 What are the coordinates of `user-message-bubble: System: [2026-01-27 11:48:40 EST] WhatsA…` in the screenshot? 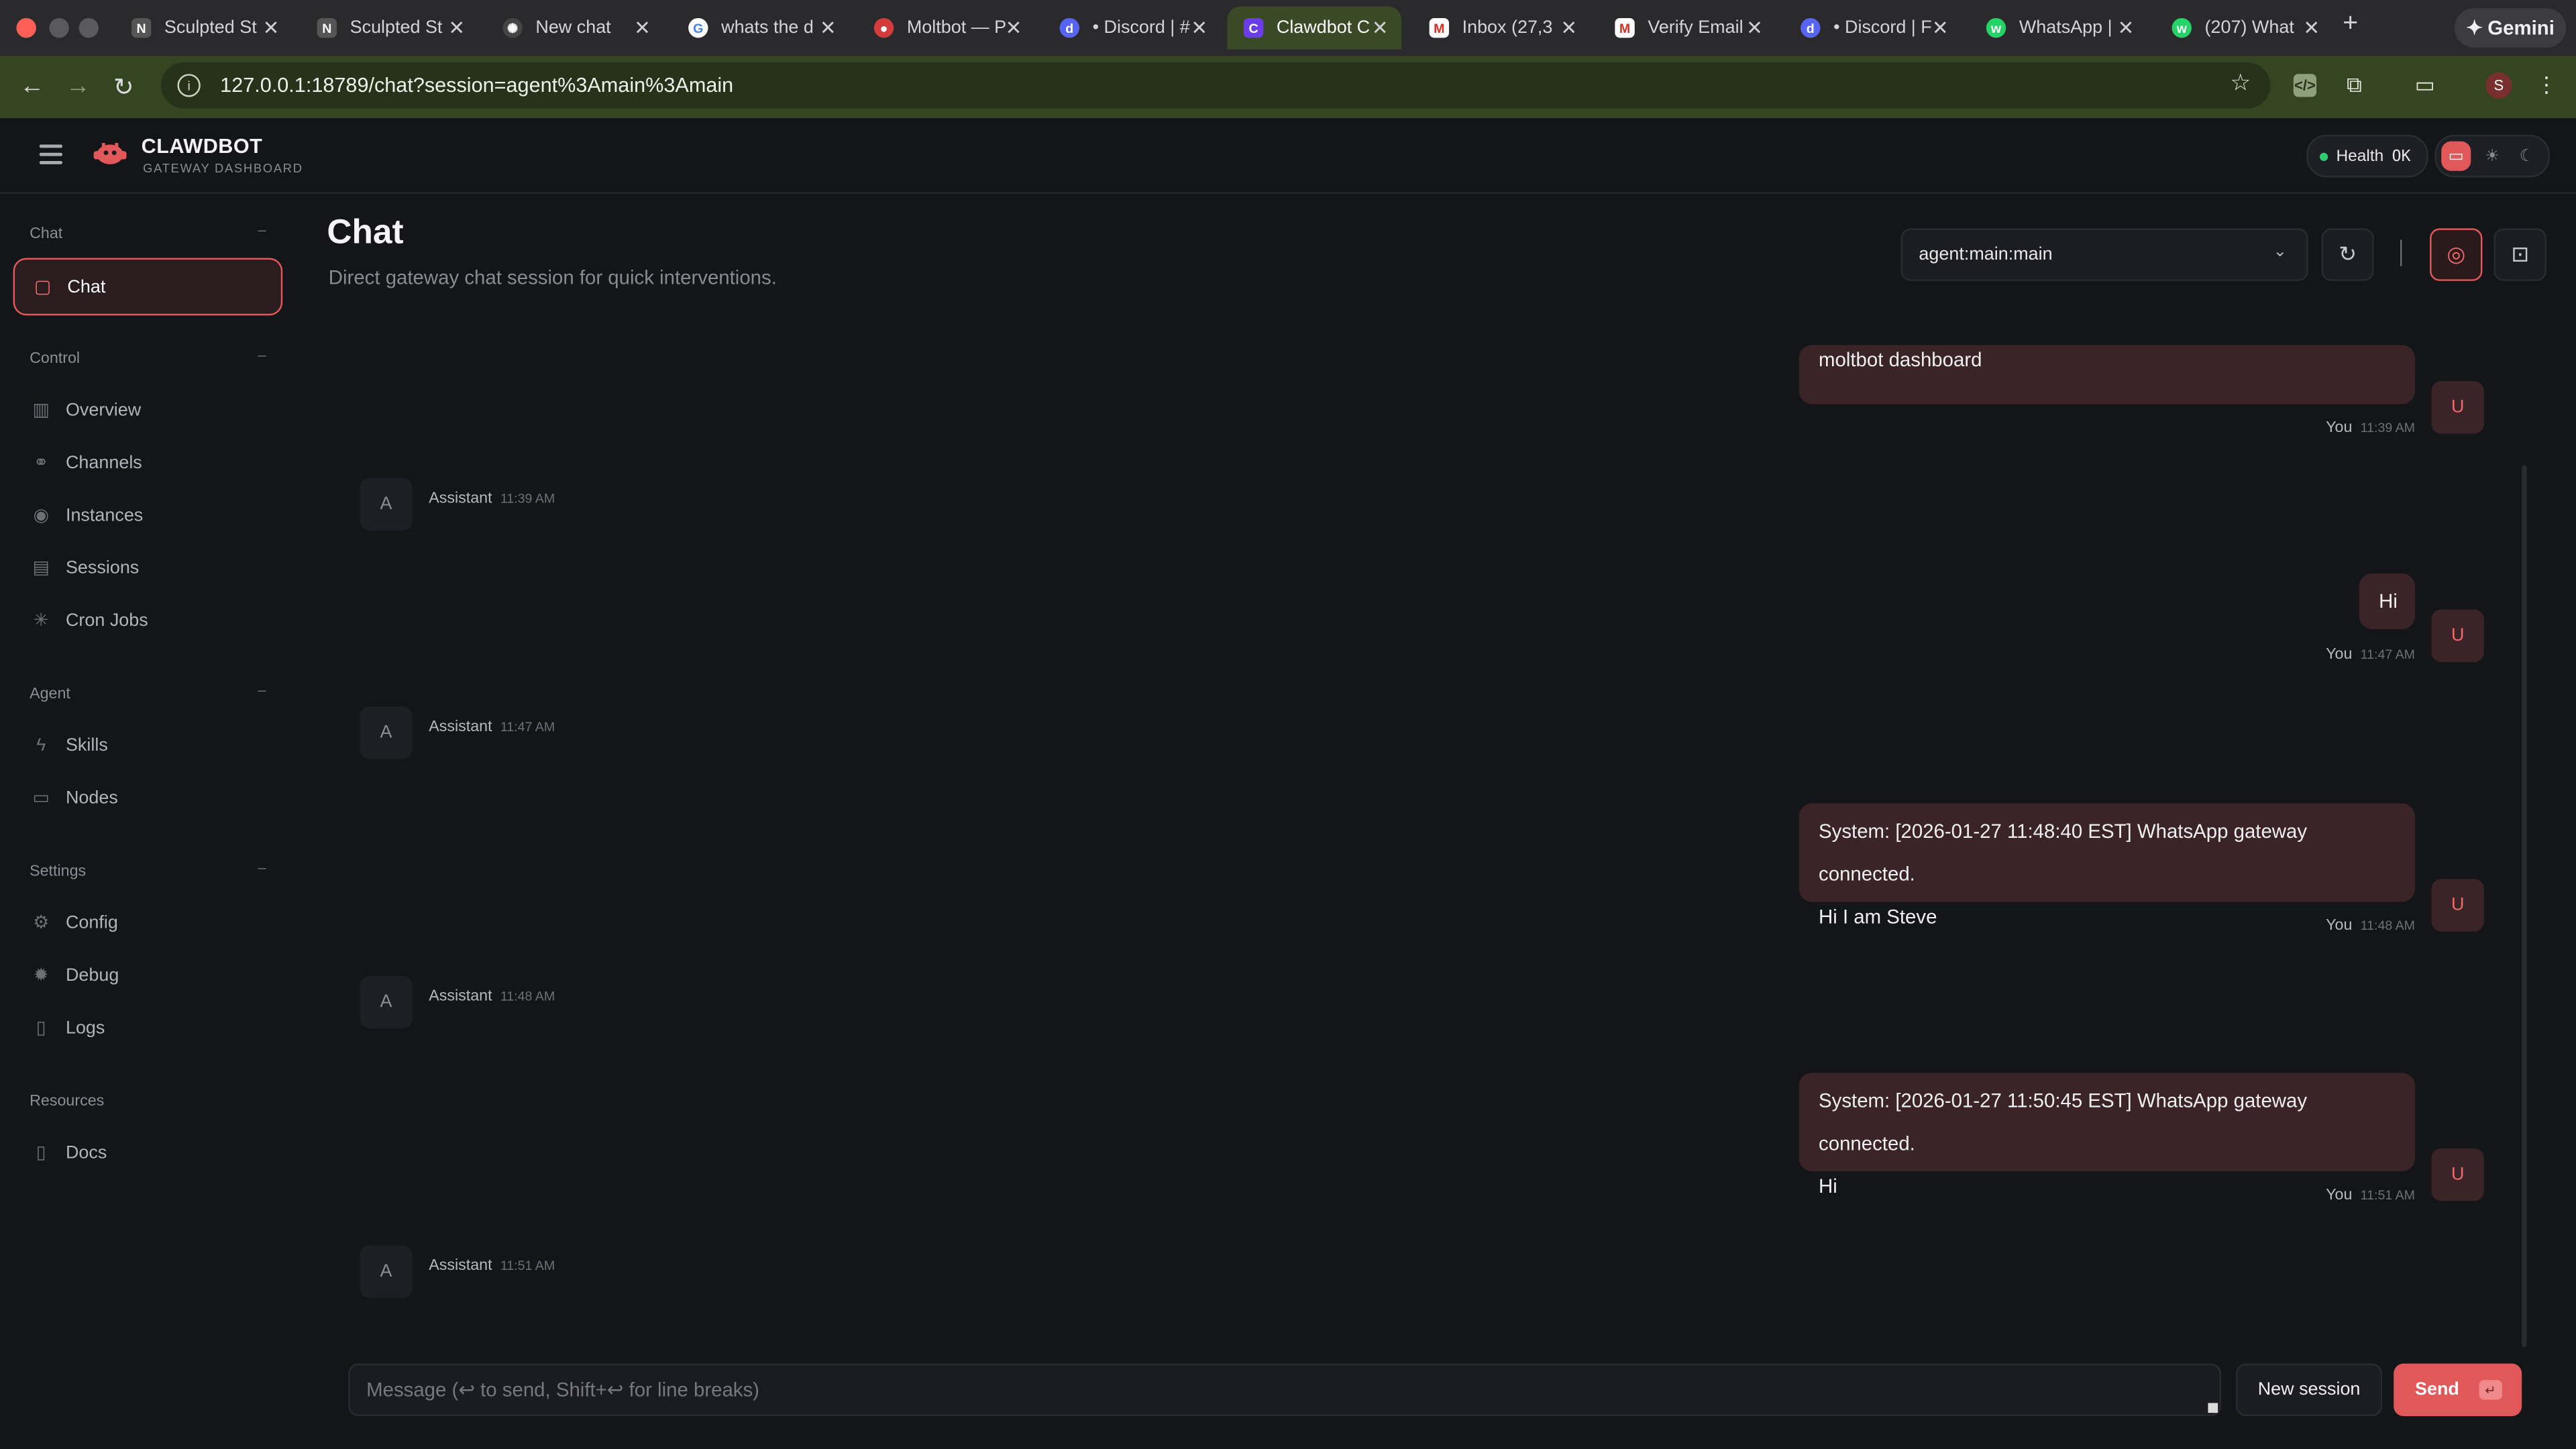 It's located at (2107, 865).